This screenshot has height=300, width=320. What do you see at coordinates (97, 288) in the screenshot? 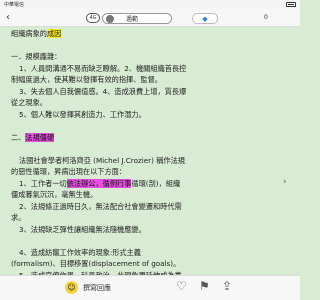
I see `reply-button: 撰寫回應` at bounding box center [97, 288].